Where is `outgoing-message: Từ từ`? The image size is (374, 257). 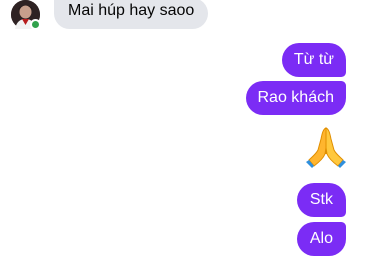
outgoing-message: Từ từ is located at coordinates (313, 60).